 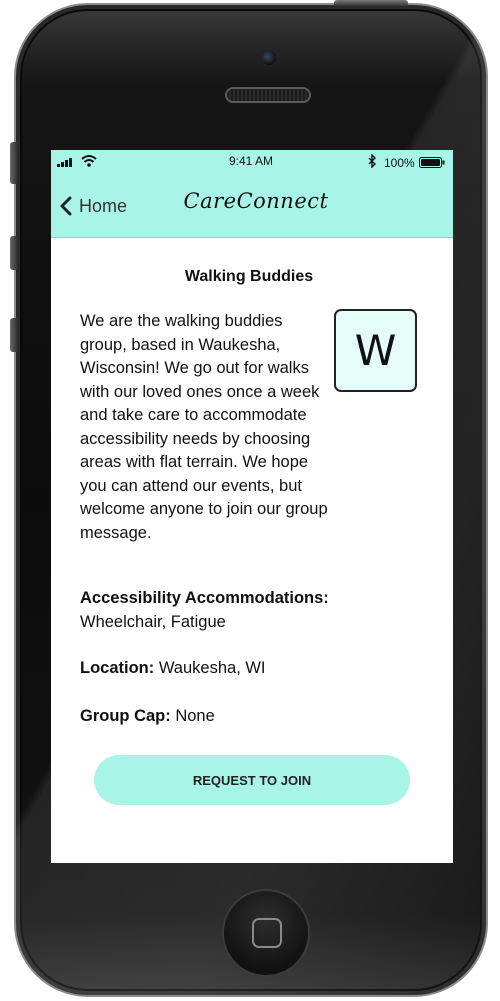 I want to click on group-cap-info: Group Cap: None, so click(x=245, y=717).